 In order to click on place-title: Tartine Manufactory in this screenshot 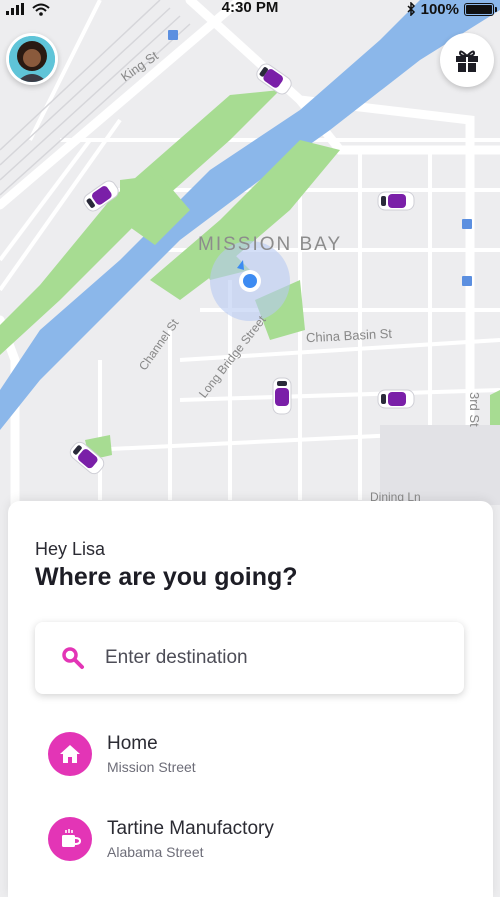, I will do `click(190, 828)`.